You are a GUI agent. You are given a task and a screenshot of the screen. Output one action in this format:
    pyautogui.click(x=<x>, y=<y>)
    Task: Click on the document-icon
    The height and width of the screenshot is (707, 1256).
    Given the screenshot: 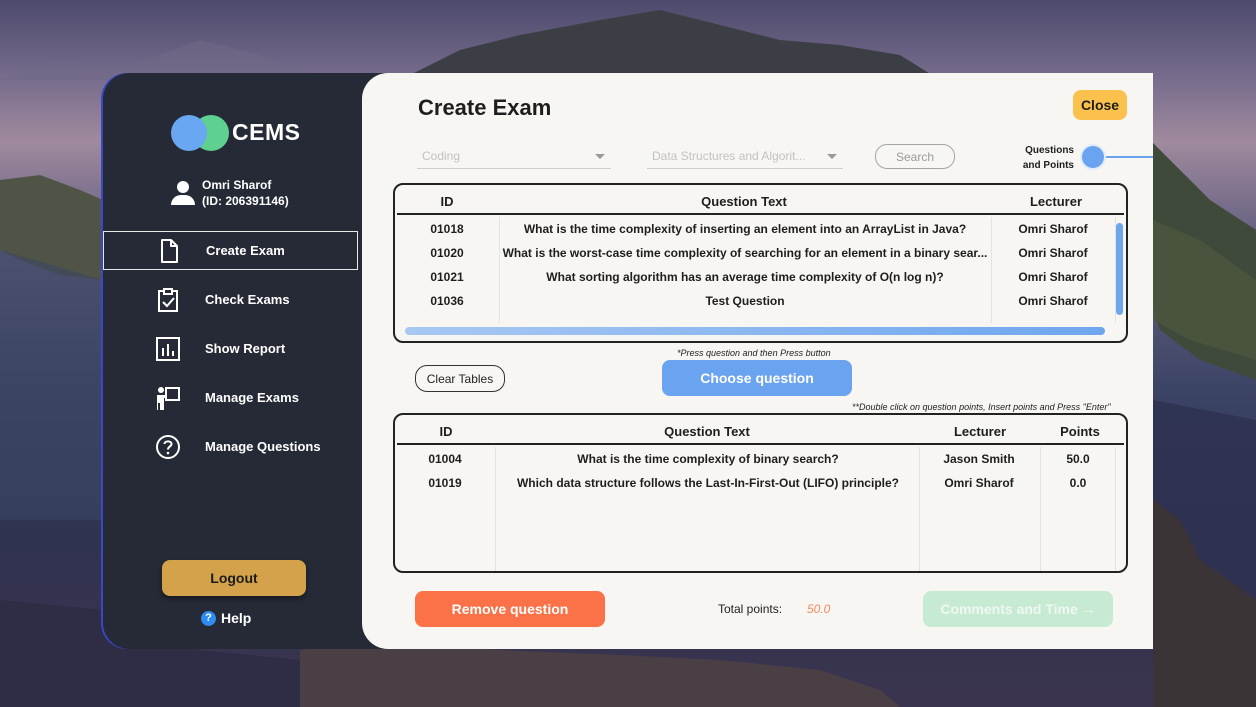 What is the action you would take?
    pyautogui.click(x=169, y=250)
    